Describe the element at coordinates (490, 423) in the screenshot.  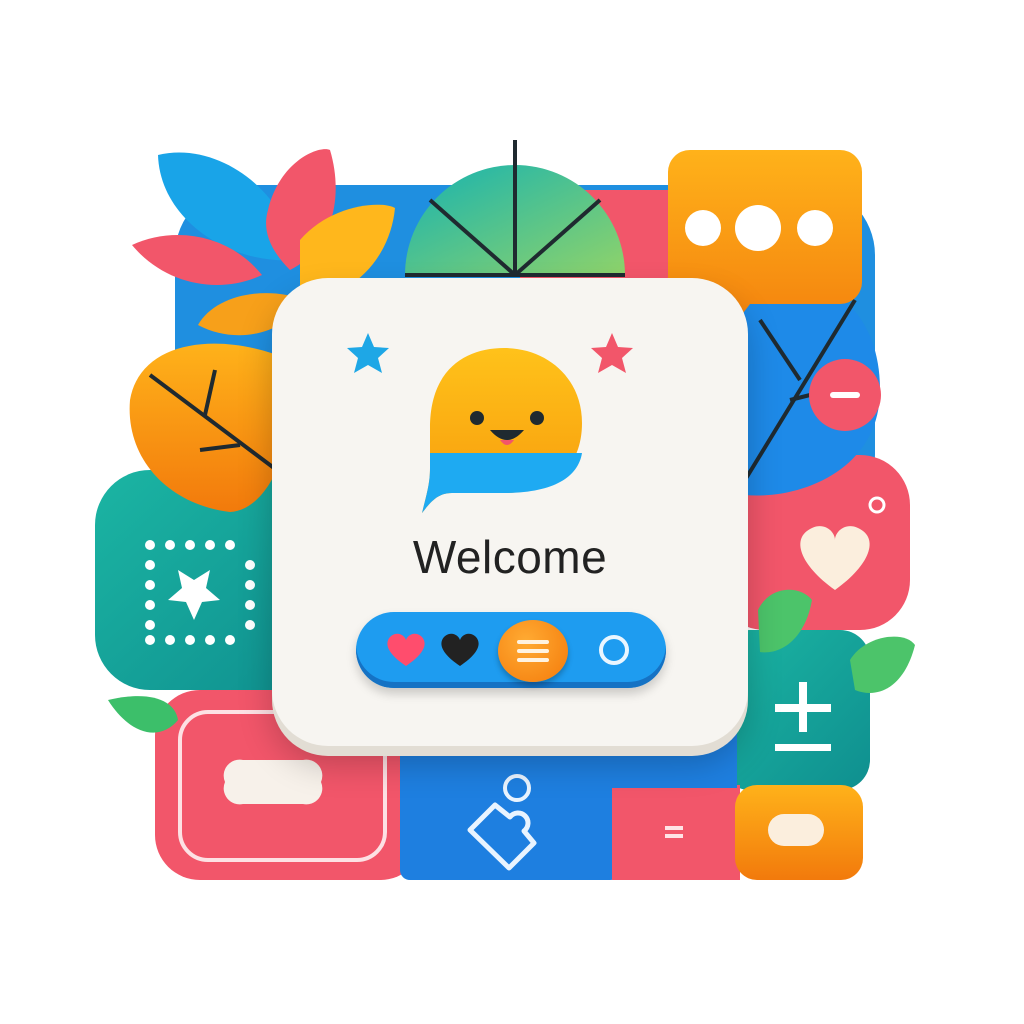
I see `sparkle-icons` at that location.